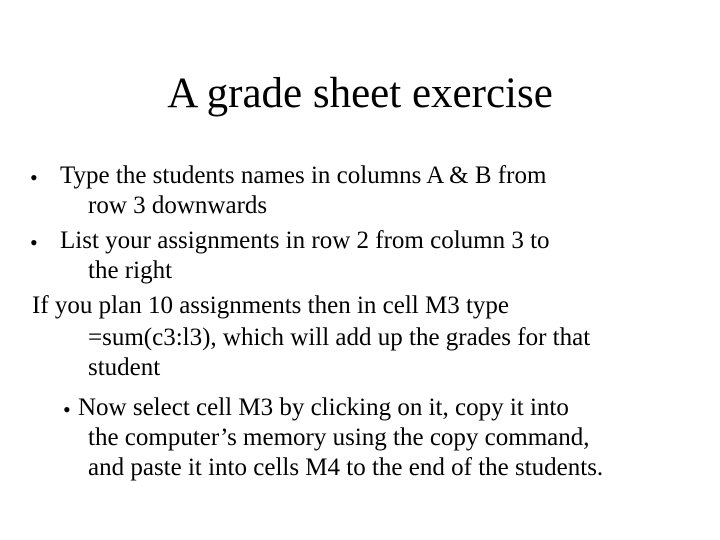 The height and width of the screenshot is (540, 720). Describe the element at coordinates (360, 93) in the screenshot. I see `slide-title: A grade sheet exercise` at that location.